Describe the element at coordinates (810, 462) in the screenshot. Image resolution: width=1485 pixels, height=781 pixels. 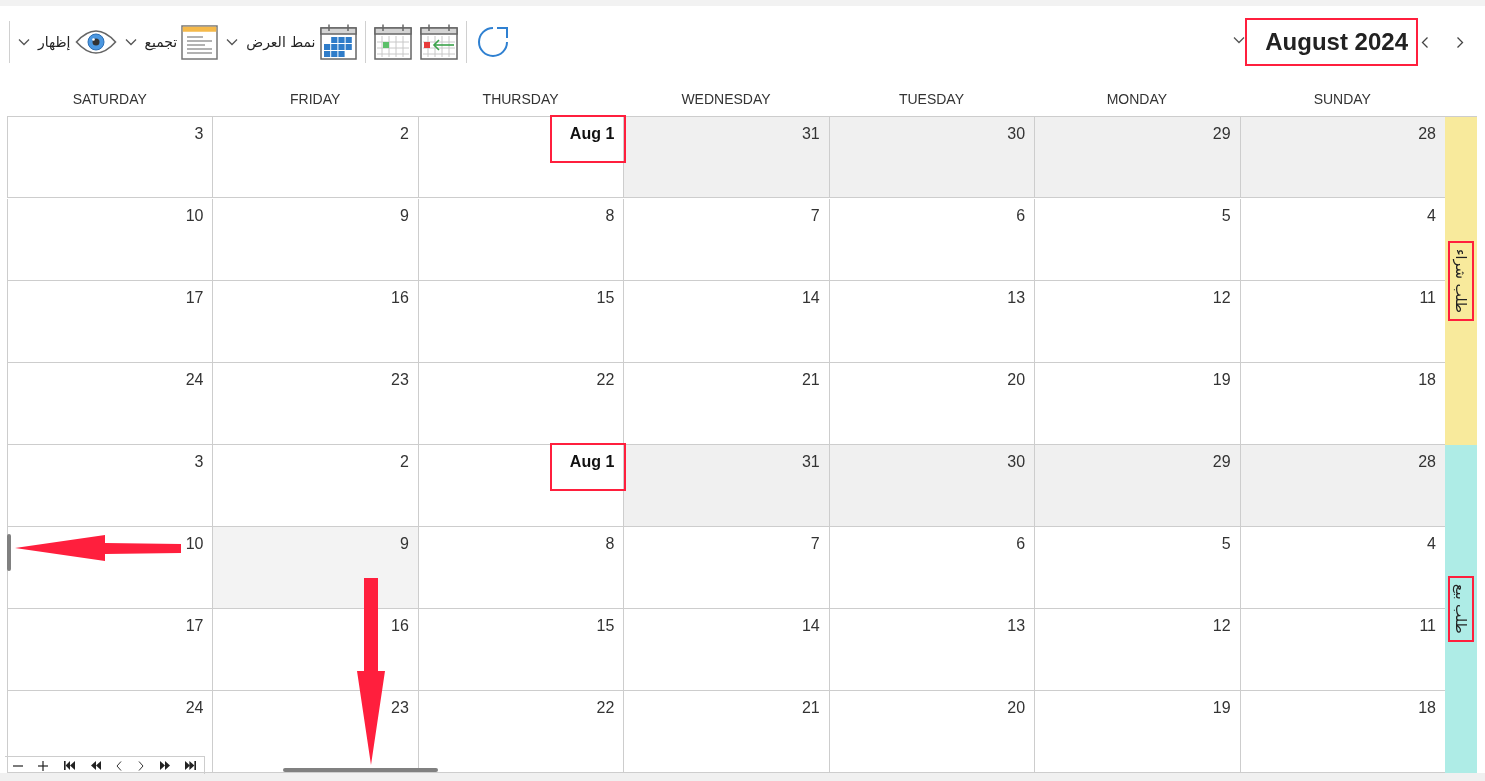
I see `day-number: 31` at that location.